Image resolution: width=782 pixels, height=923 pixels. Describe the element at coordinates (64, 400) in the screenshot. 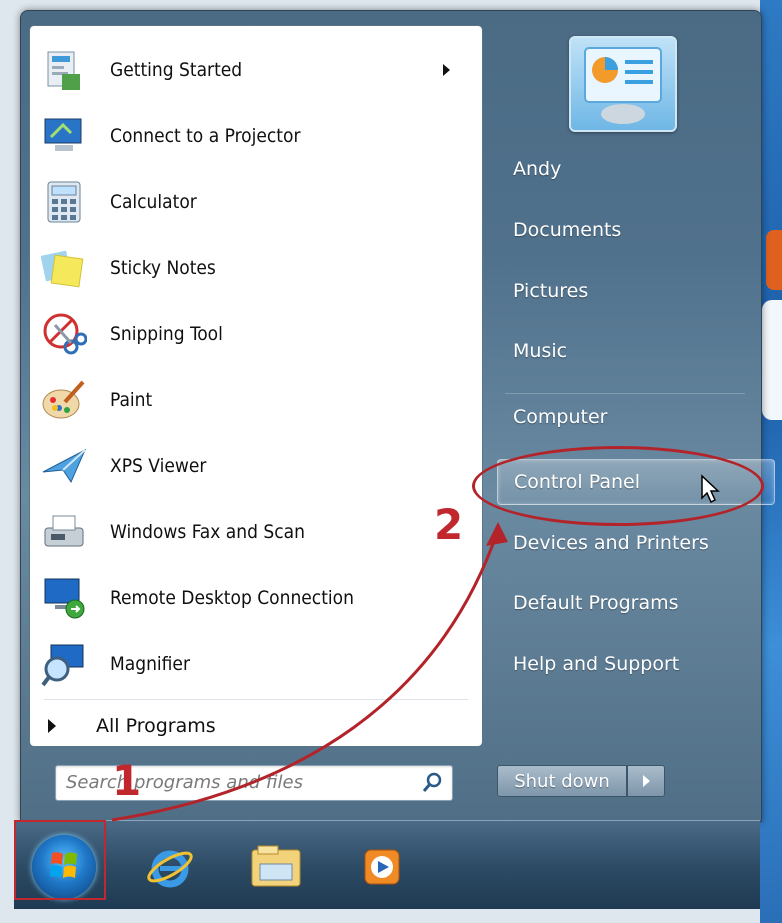

I see `paint-icon` at that location.